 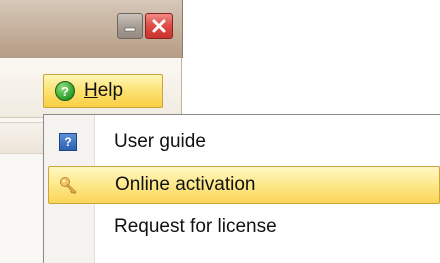 I want to click on content-background, so click(x=21, y=190).